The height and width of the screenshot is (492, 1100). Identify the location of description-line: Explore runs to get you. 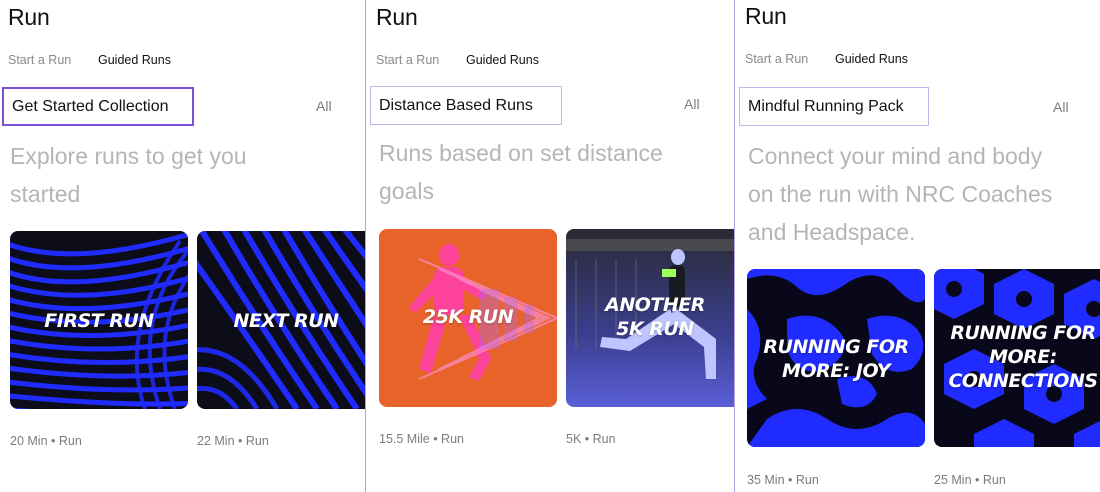
(128, 156).